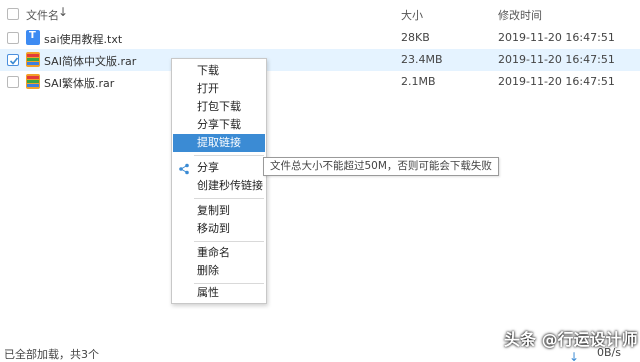  I want to click on menu-item-delete: 删除, so click(219, 271).